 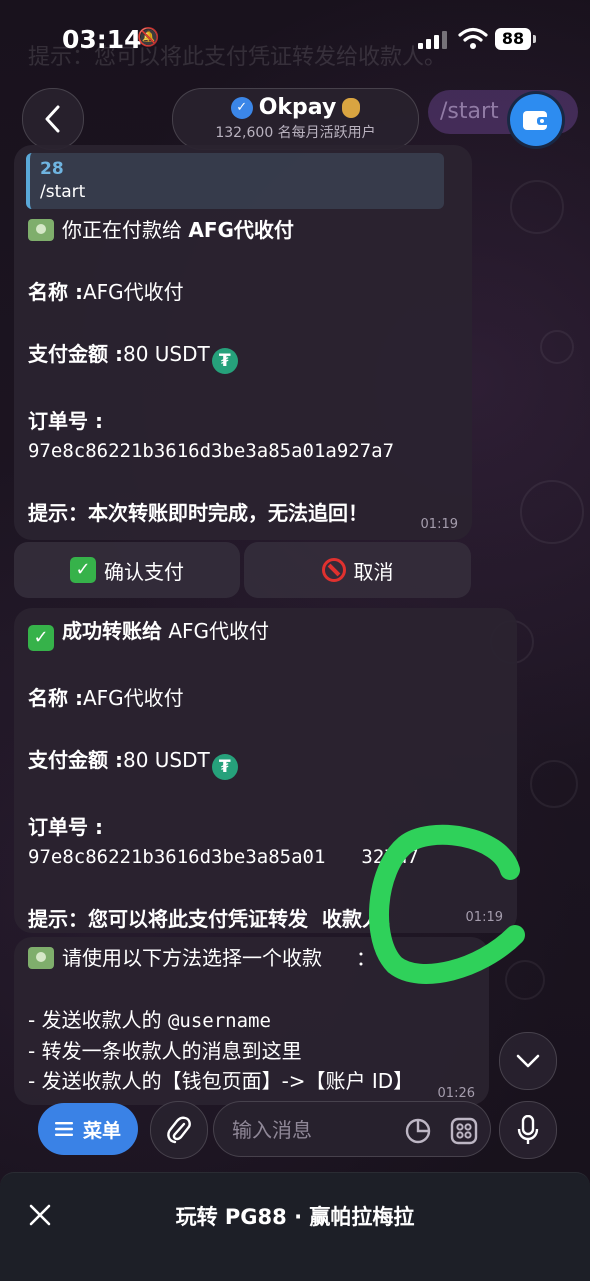 I want to click on chat-name: Okpay, so click(x=297, y=107).